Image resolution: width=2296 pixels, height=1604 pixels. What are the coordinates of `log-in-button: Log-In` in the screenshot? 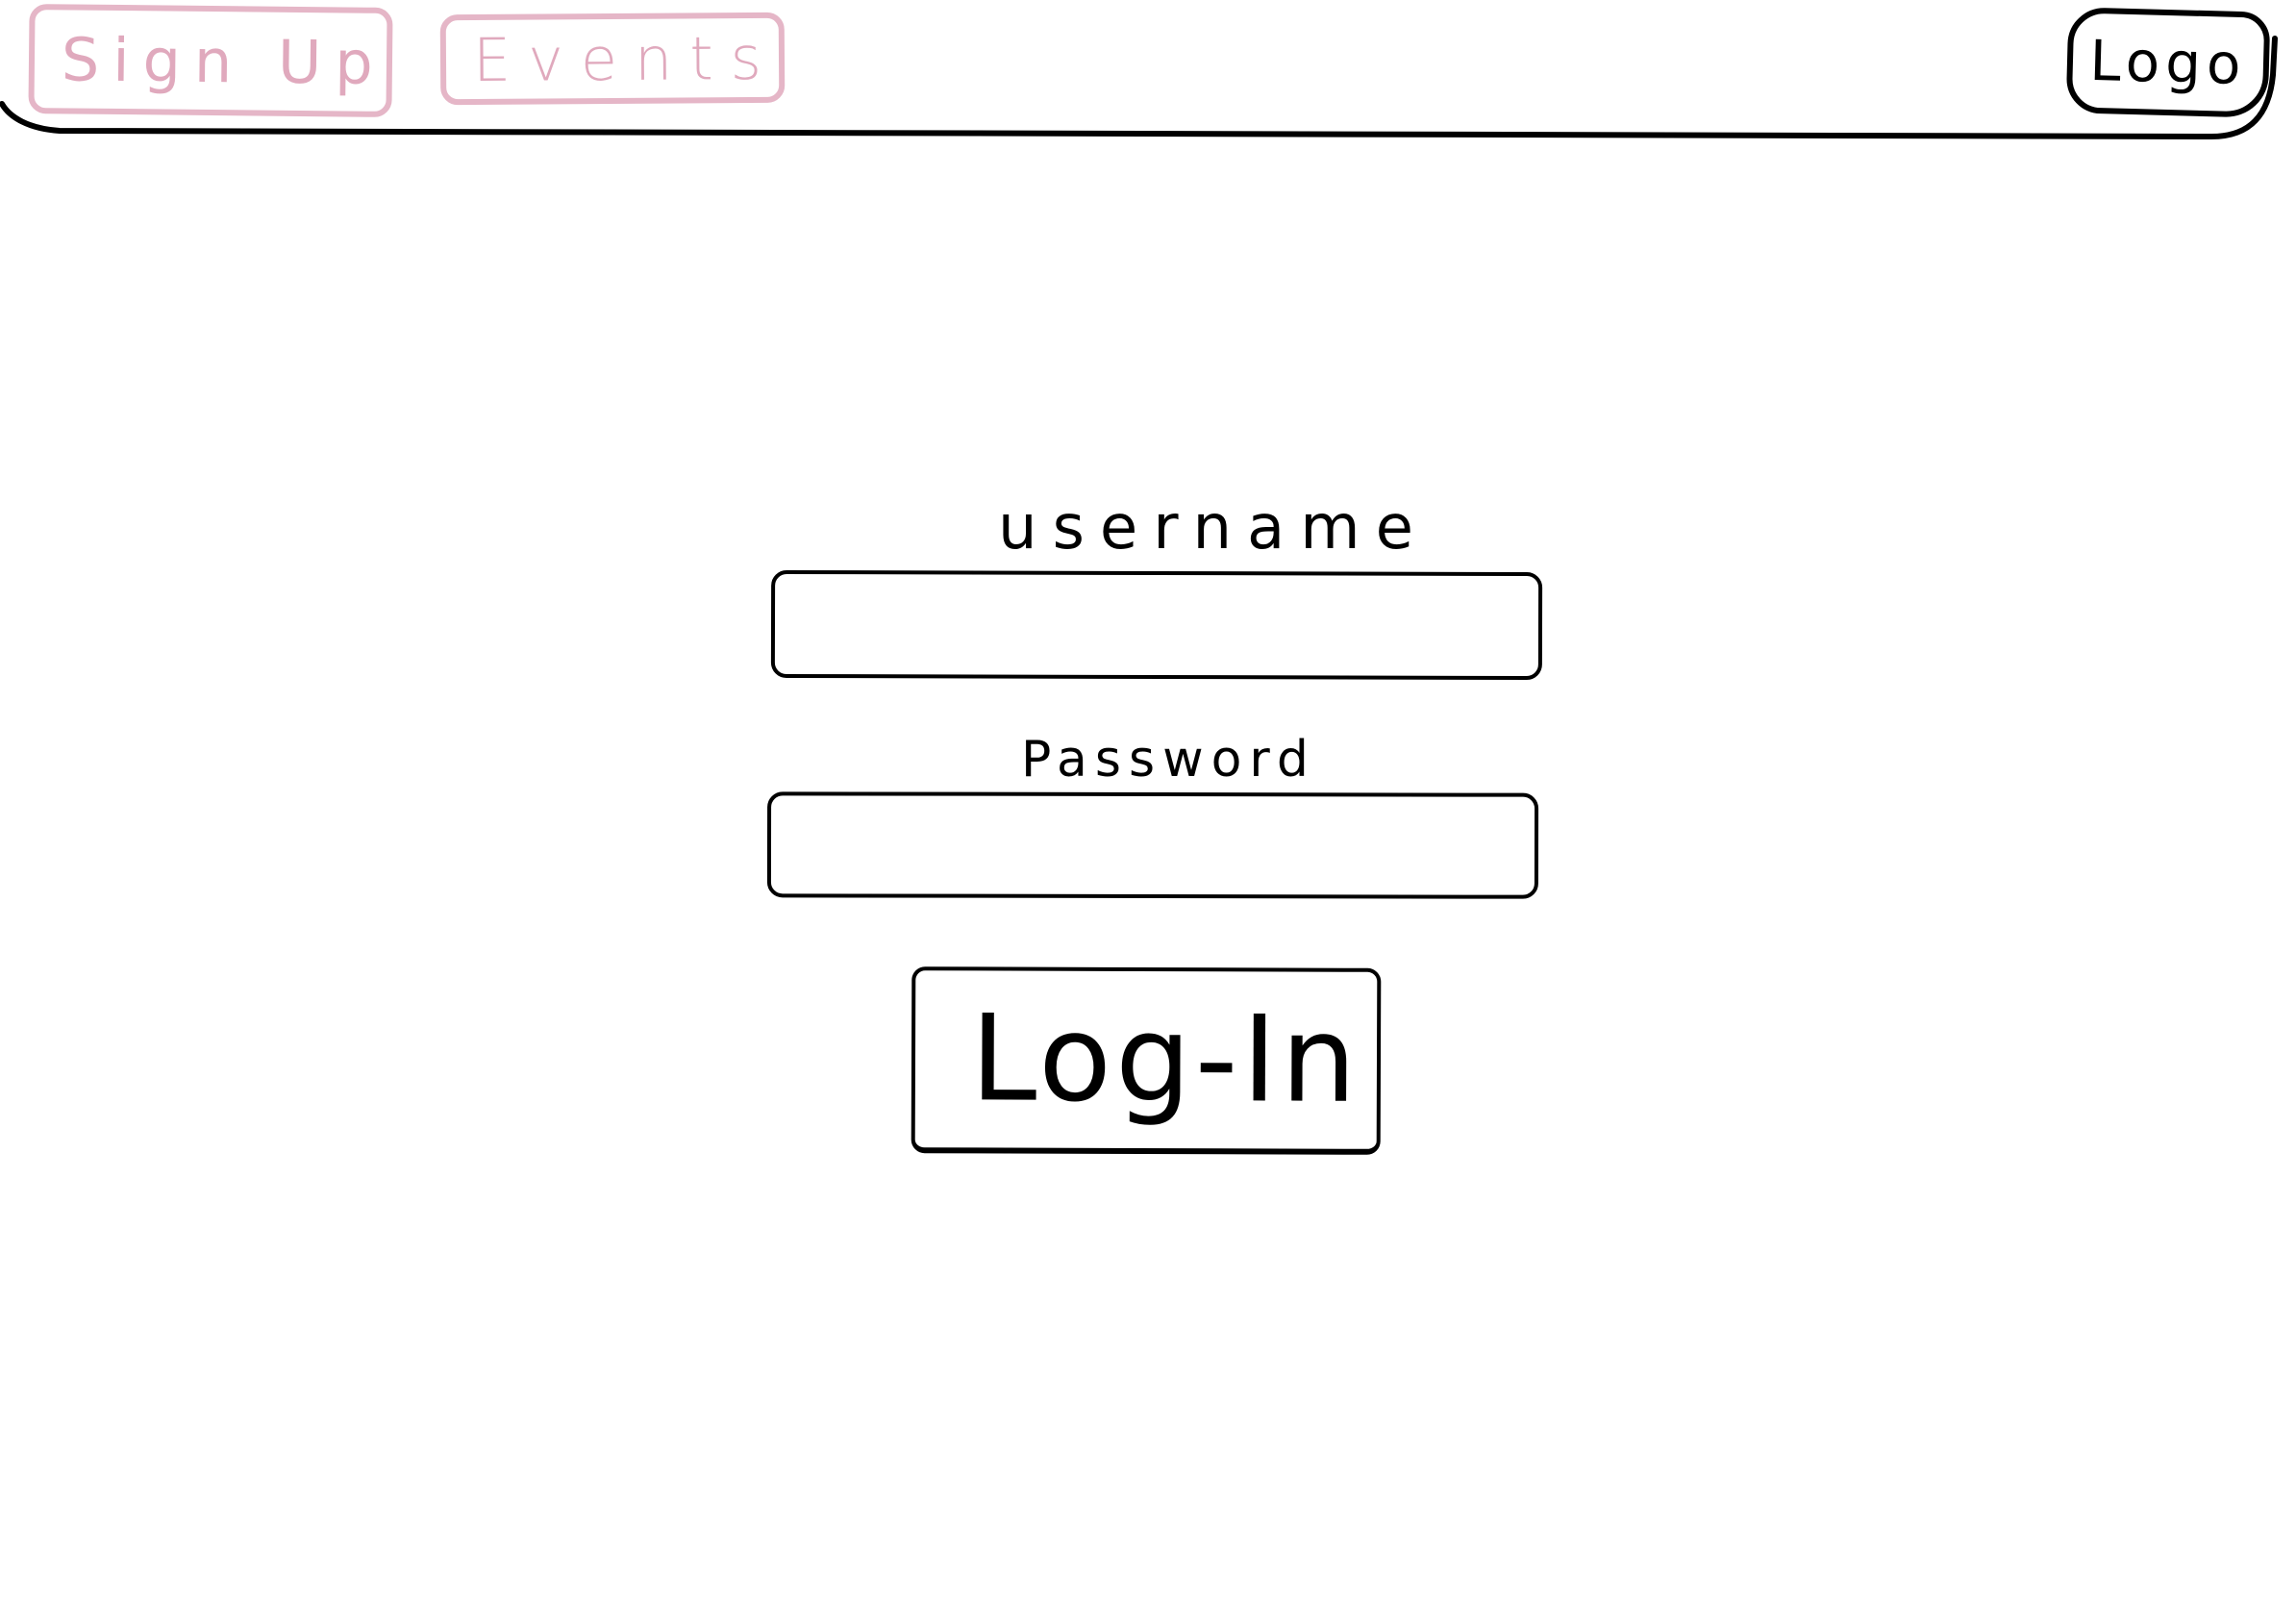 It's located at (1146, 1060).